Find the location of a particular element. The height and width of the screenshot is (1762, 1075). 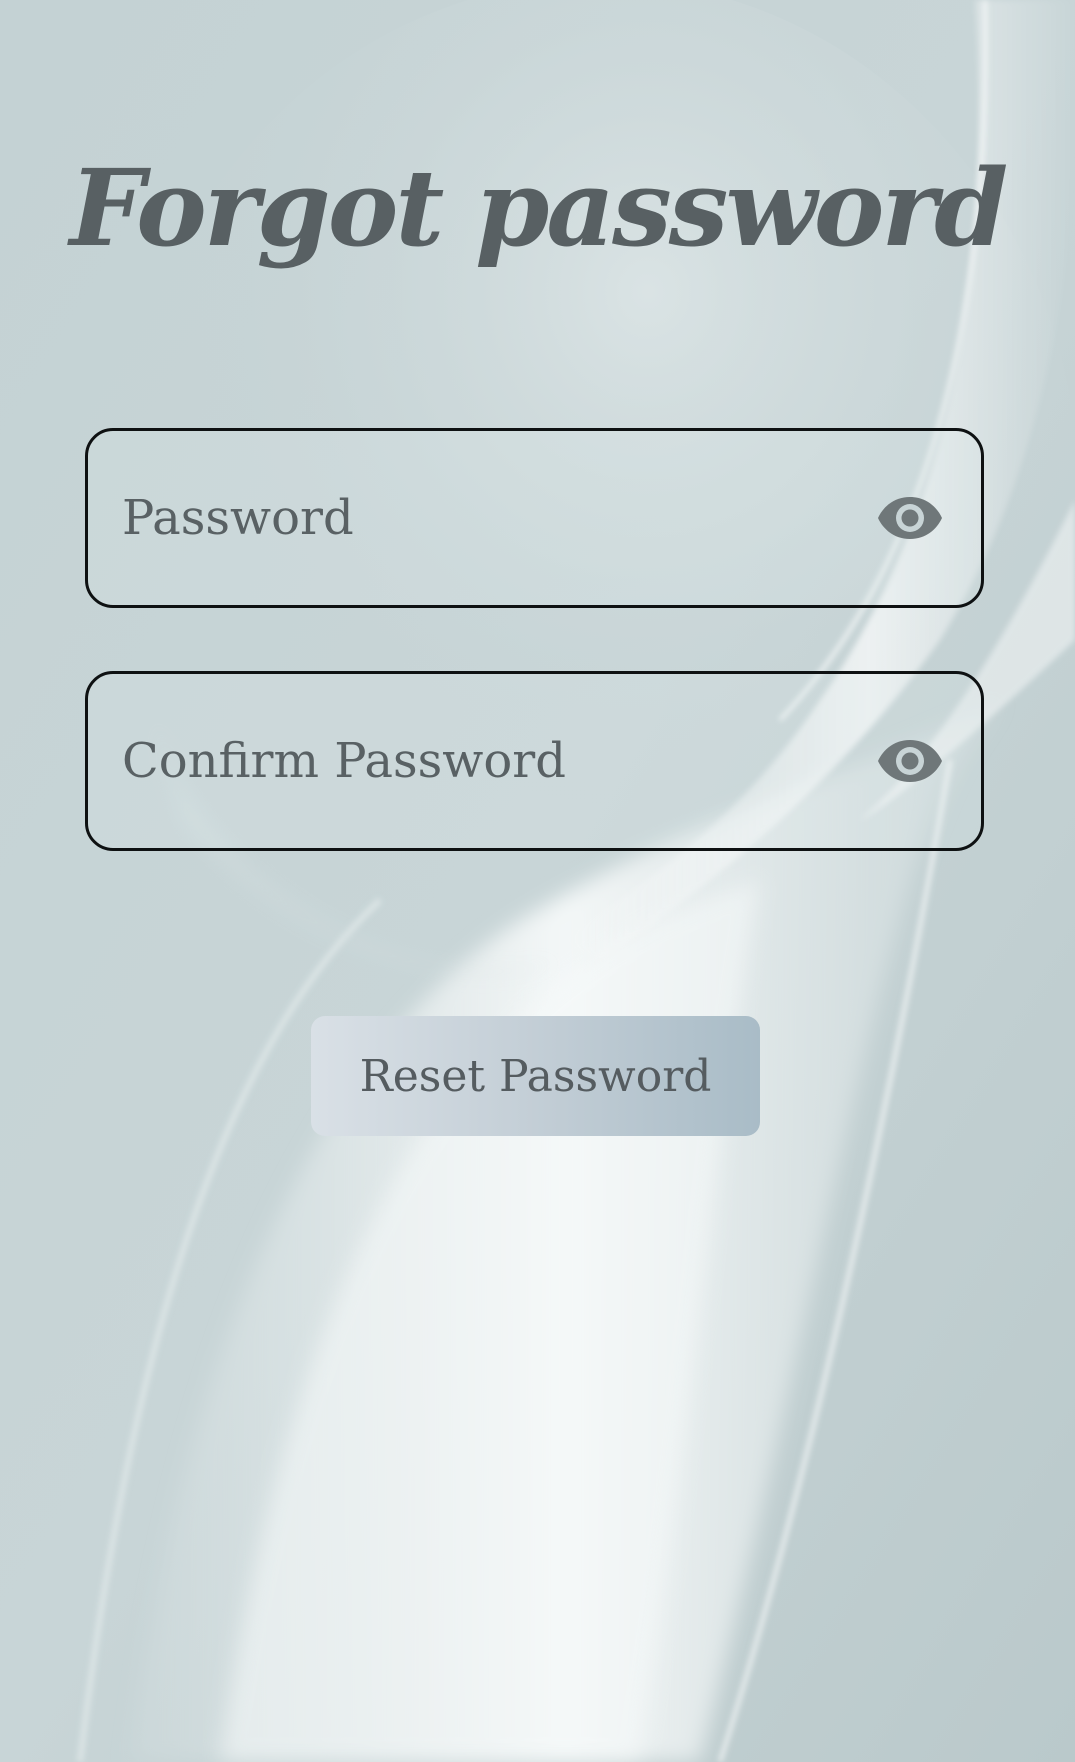

reset-password-button: Reset Password is located at coordinates (535, 1076).